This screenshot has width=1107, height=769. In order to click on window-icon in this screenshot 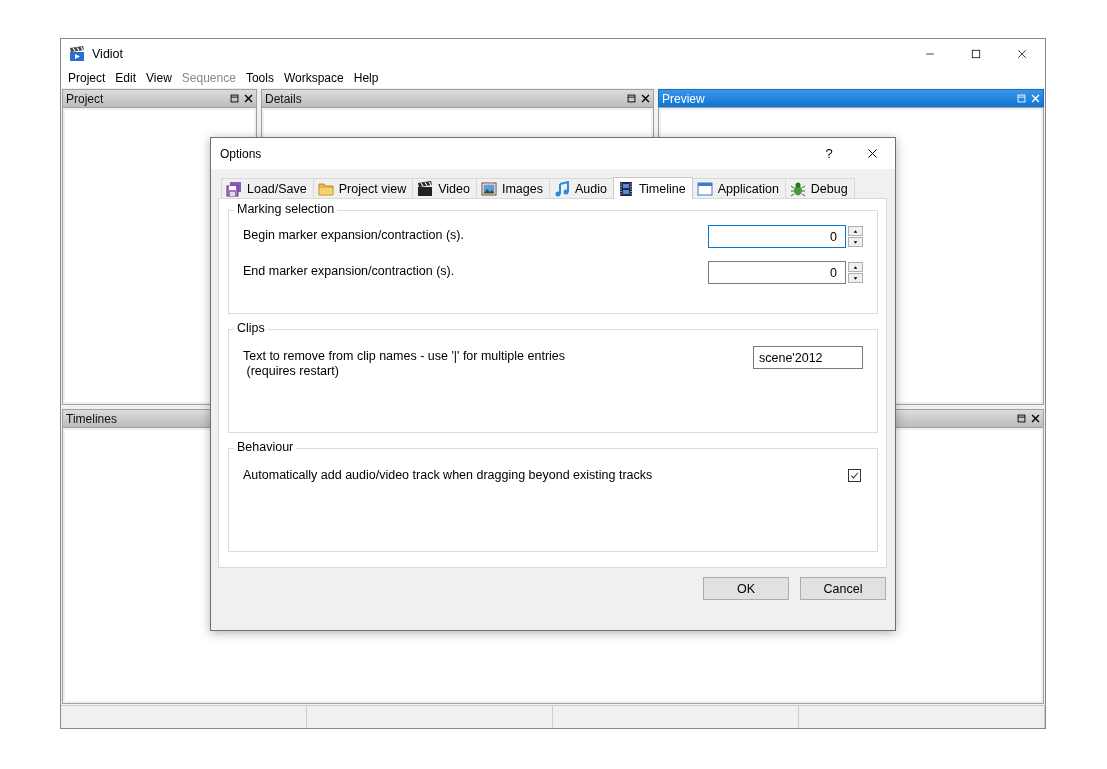, I will do `click(704, 188)`.